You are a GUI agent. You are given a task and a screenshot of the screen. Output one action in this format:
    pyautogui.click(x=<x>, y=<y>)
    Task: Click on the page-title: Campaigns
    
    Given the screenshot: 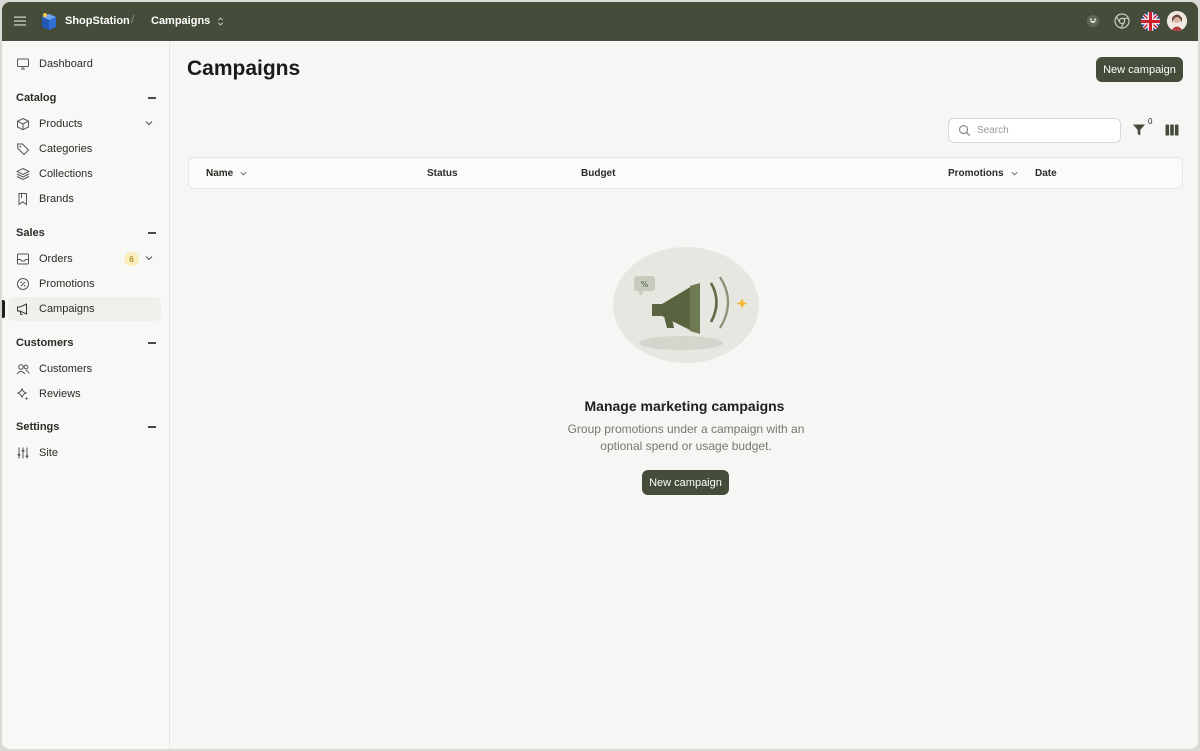 What is the action you would take?
    pyautogui.click(x=244, y=68)
    